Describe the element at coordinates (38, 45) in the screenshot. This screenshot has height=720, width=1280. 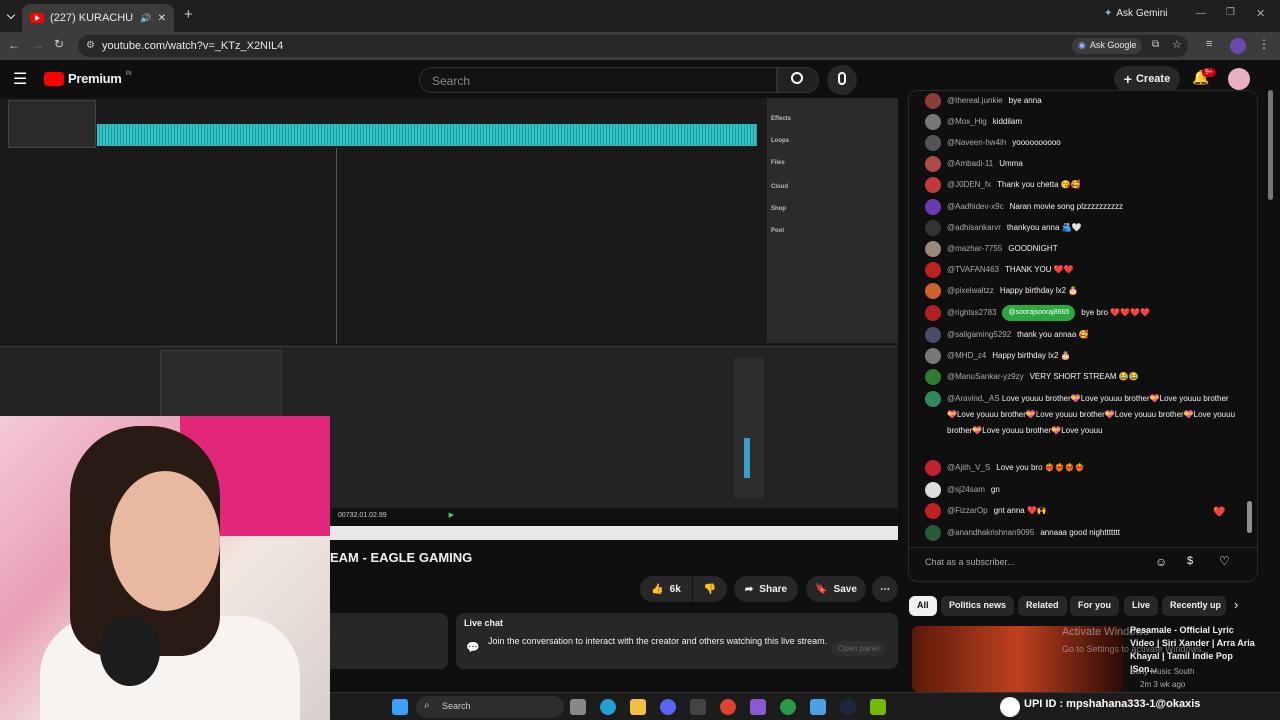
I see `forward-arrow-icon: →` at that location.